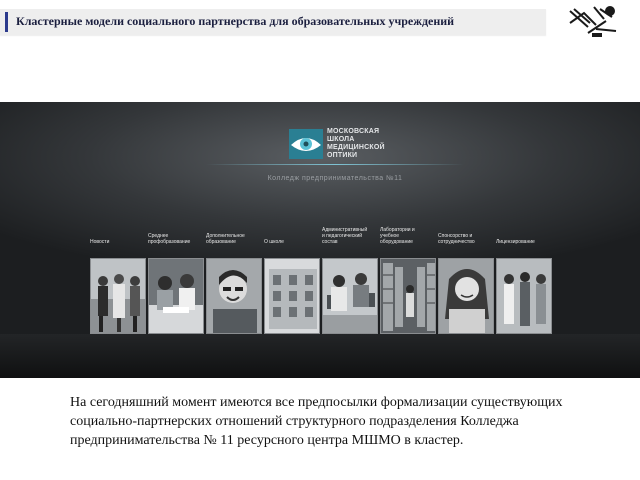  Describe the element at coordinates (342, 155) in the screenshot. I see `site-logo-line: ОПТИКИ` at that location.